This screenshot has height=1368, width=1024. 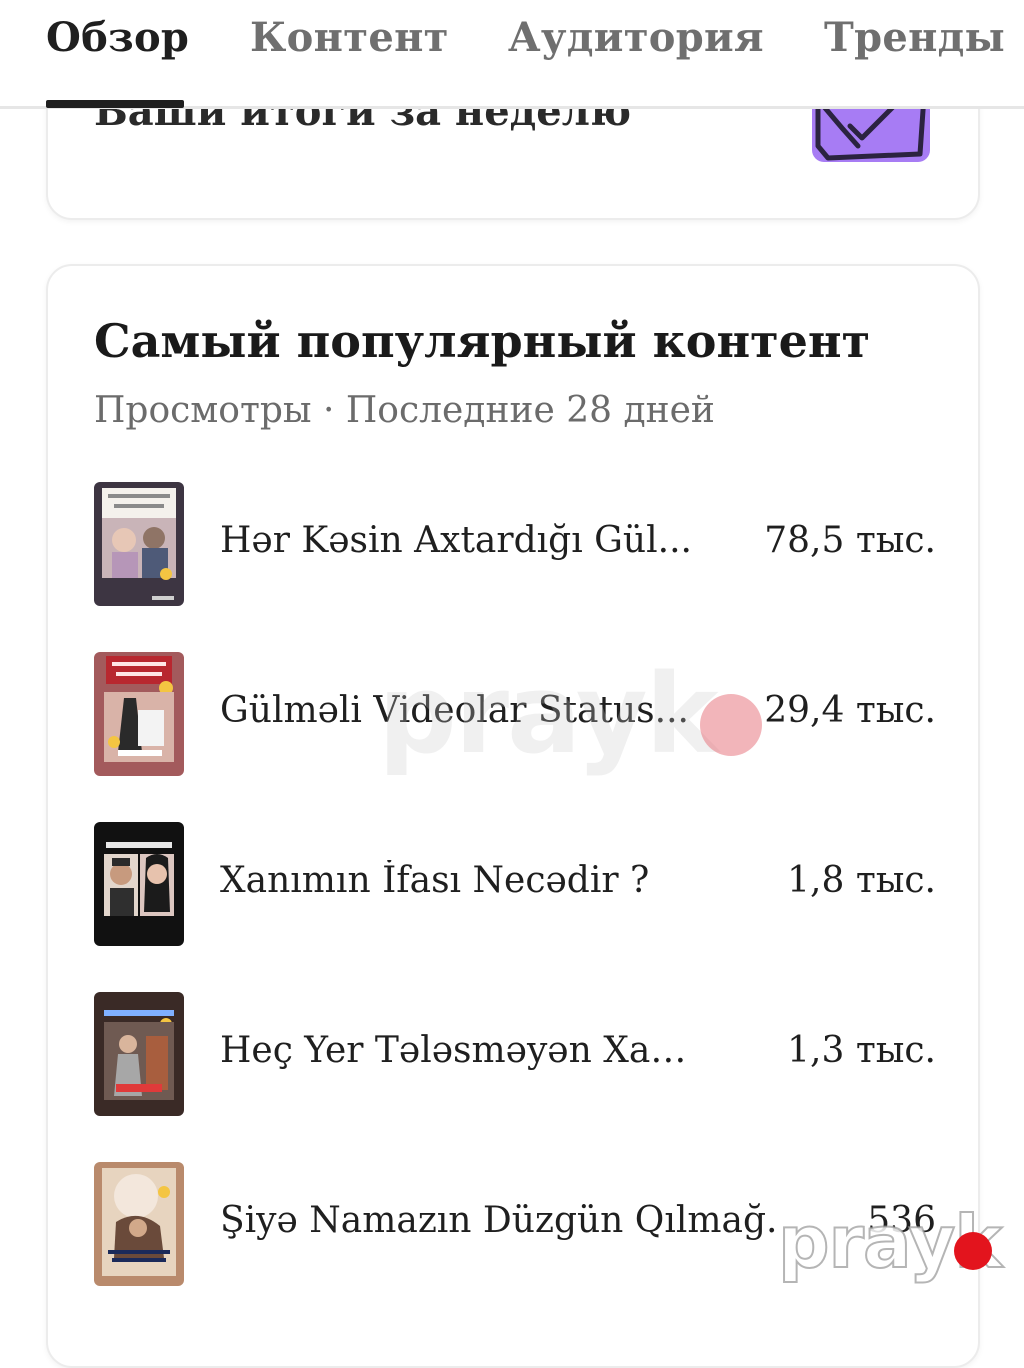 What do you see at coordinates (850, 710) in the screenshot?
I see `view-count: 29,4 тыс.` at bounding box center [850, 710].